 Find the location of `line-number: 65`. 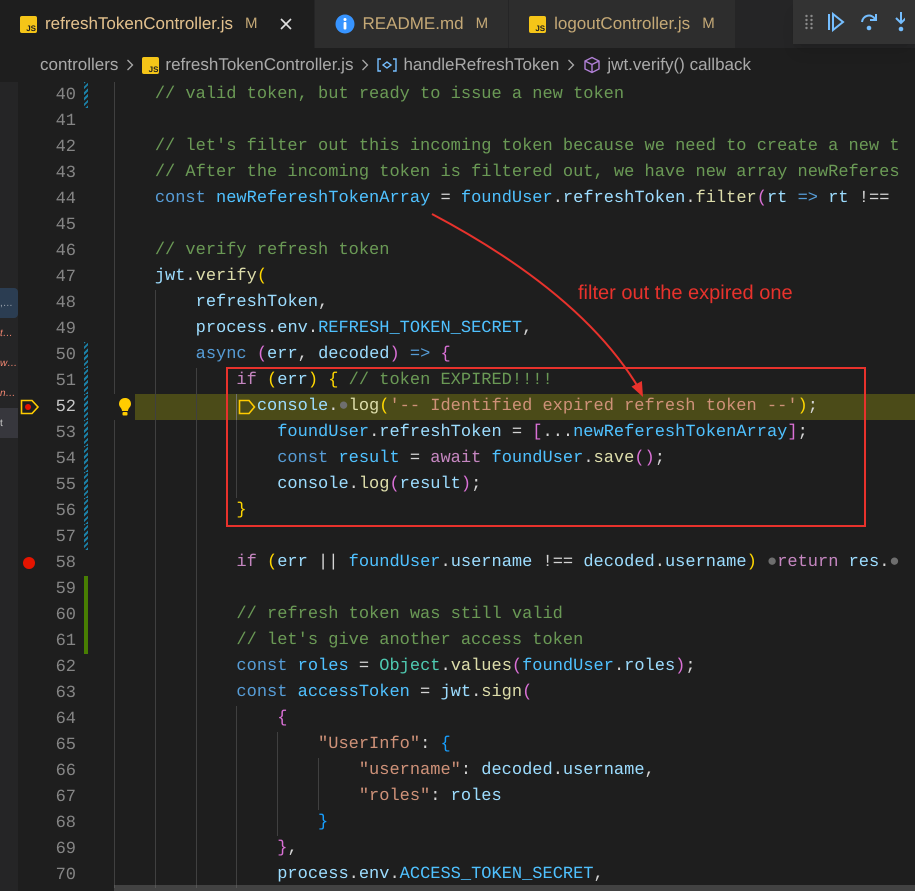

line-number: 65 is located at coordinates (66, 745).